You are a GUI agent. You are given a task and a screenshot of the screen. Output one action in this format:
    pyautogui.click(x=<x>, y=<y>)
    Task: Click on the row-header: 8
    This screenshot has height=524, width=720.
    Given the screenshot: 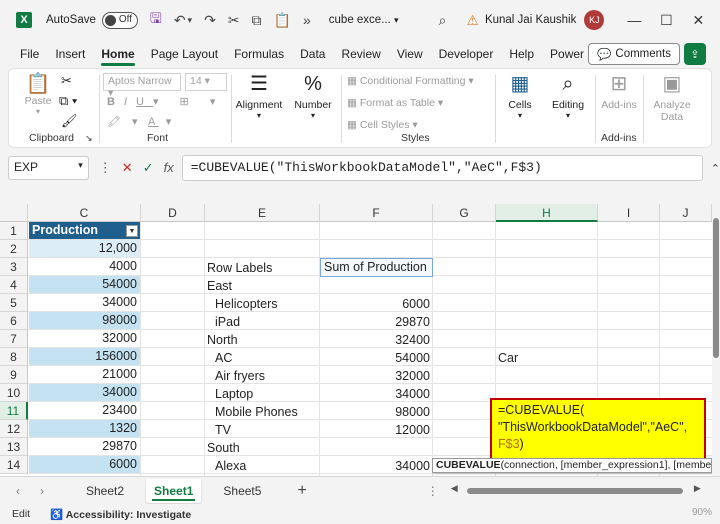 What is the action you would take?
    pyautogui.click(x=14, y=357)
    